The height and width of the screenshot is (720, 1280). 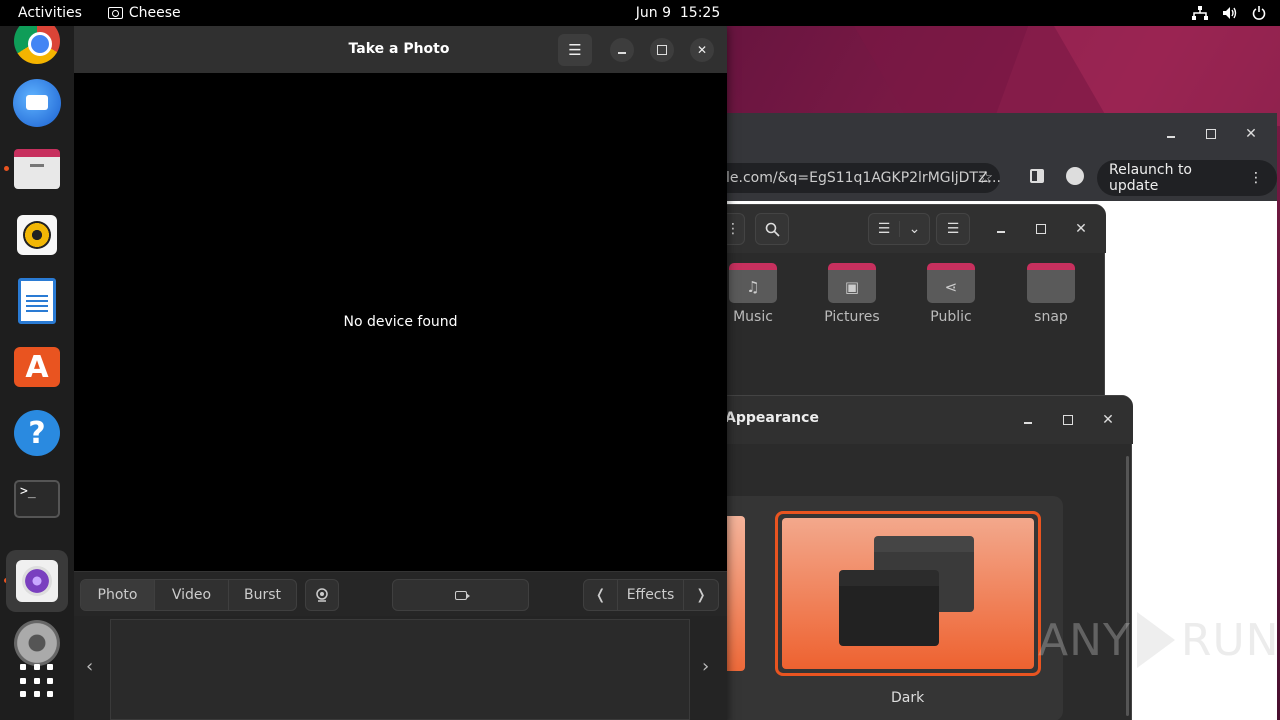 I want to click on dock-cheese, so click(x=37, y=581).